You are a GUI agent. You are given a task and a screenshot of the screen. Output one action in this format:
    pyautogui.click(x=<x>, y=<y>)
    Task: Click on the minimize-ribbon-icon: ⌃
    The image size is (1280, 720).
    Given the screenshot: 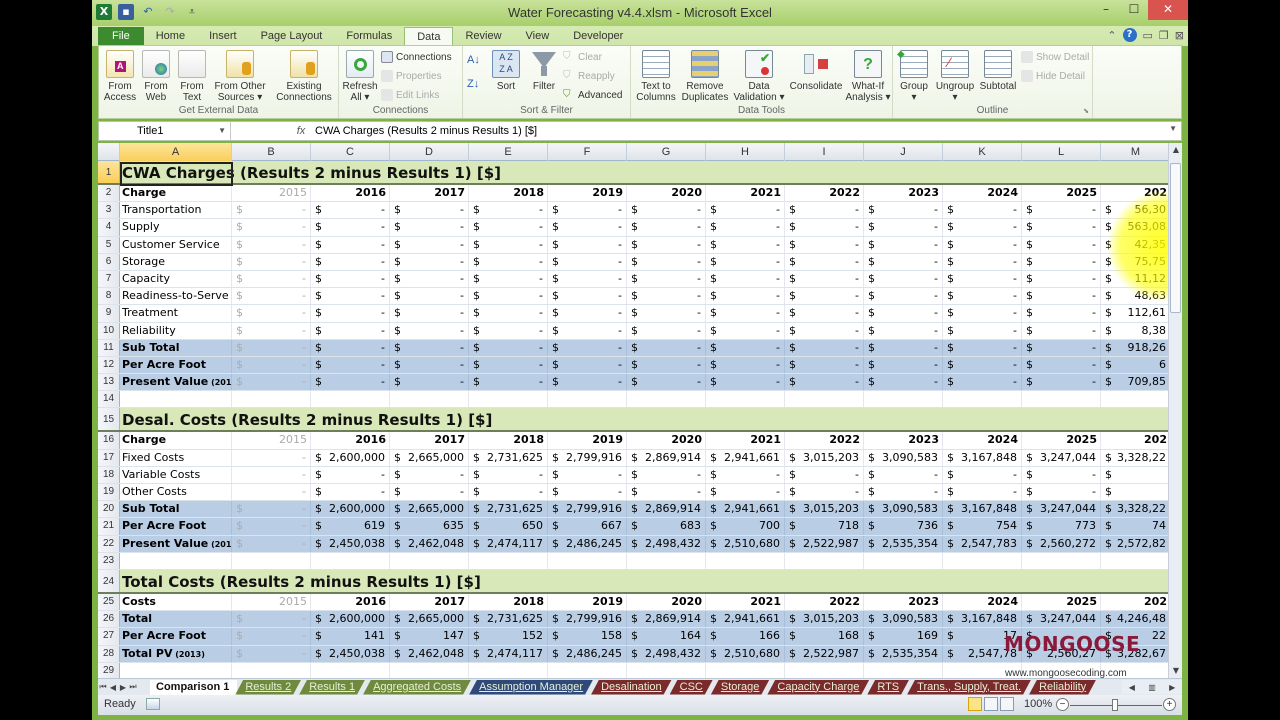 What is the action you would take?
    pyautogui.click(x=1111, y=35)
    